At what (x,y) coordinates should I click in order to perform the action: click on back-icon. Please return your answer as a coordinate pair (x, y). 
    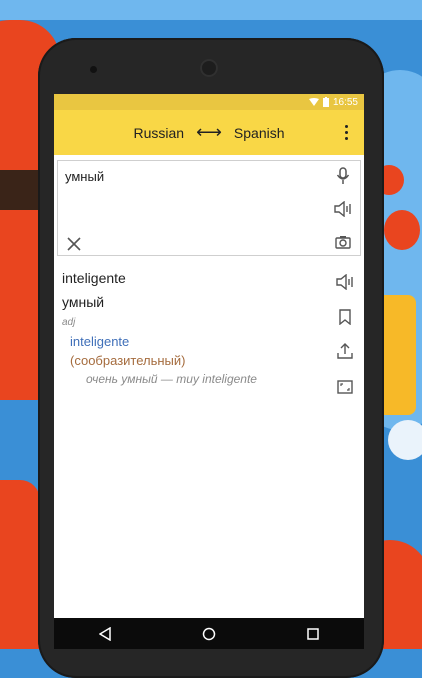
    Looking at the image, I should click on (105, 633).